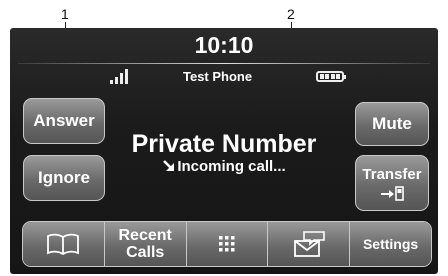  I want to click on keypad-icon, so click(226, 244).